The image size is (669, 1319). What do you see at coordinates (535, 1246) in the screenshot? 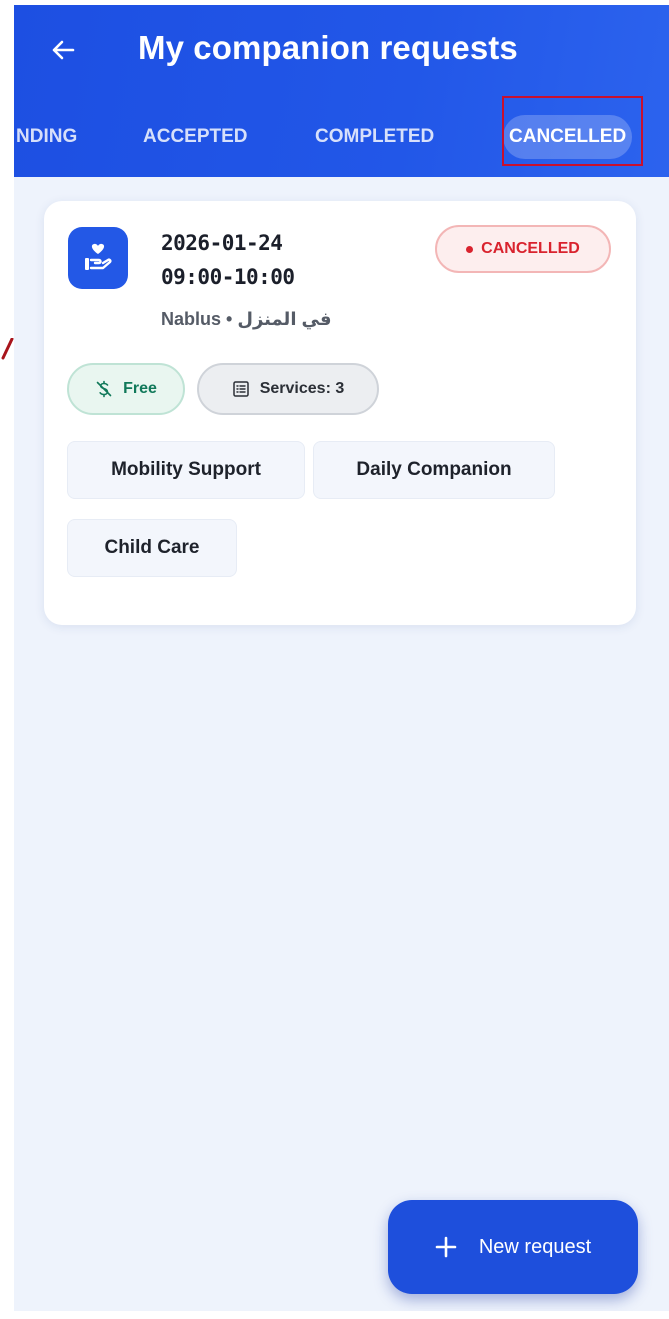
I see `new-request-label: New request` at bounding box center [535, 1246].